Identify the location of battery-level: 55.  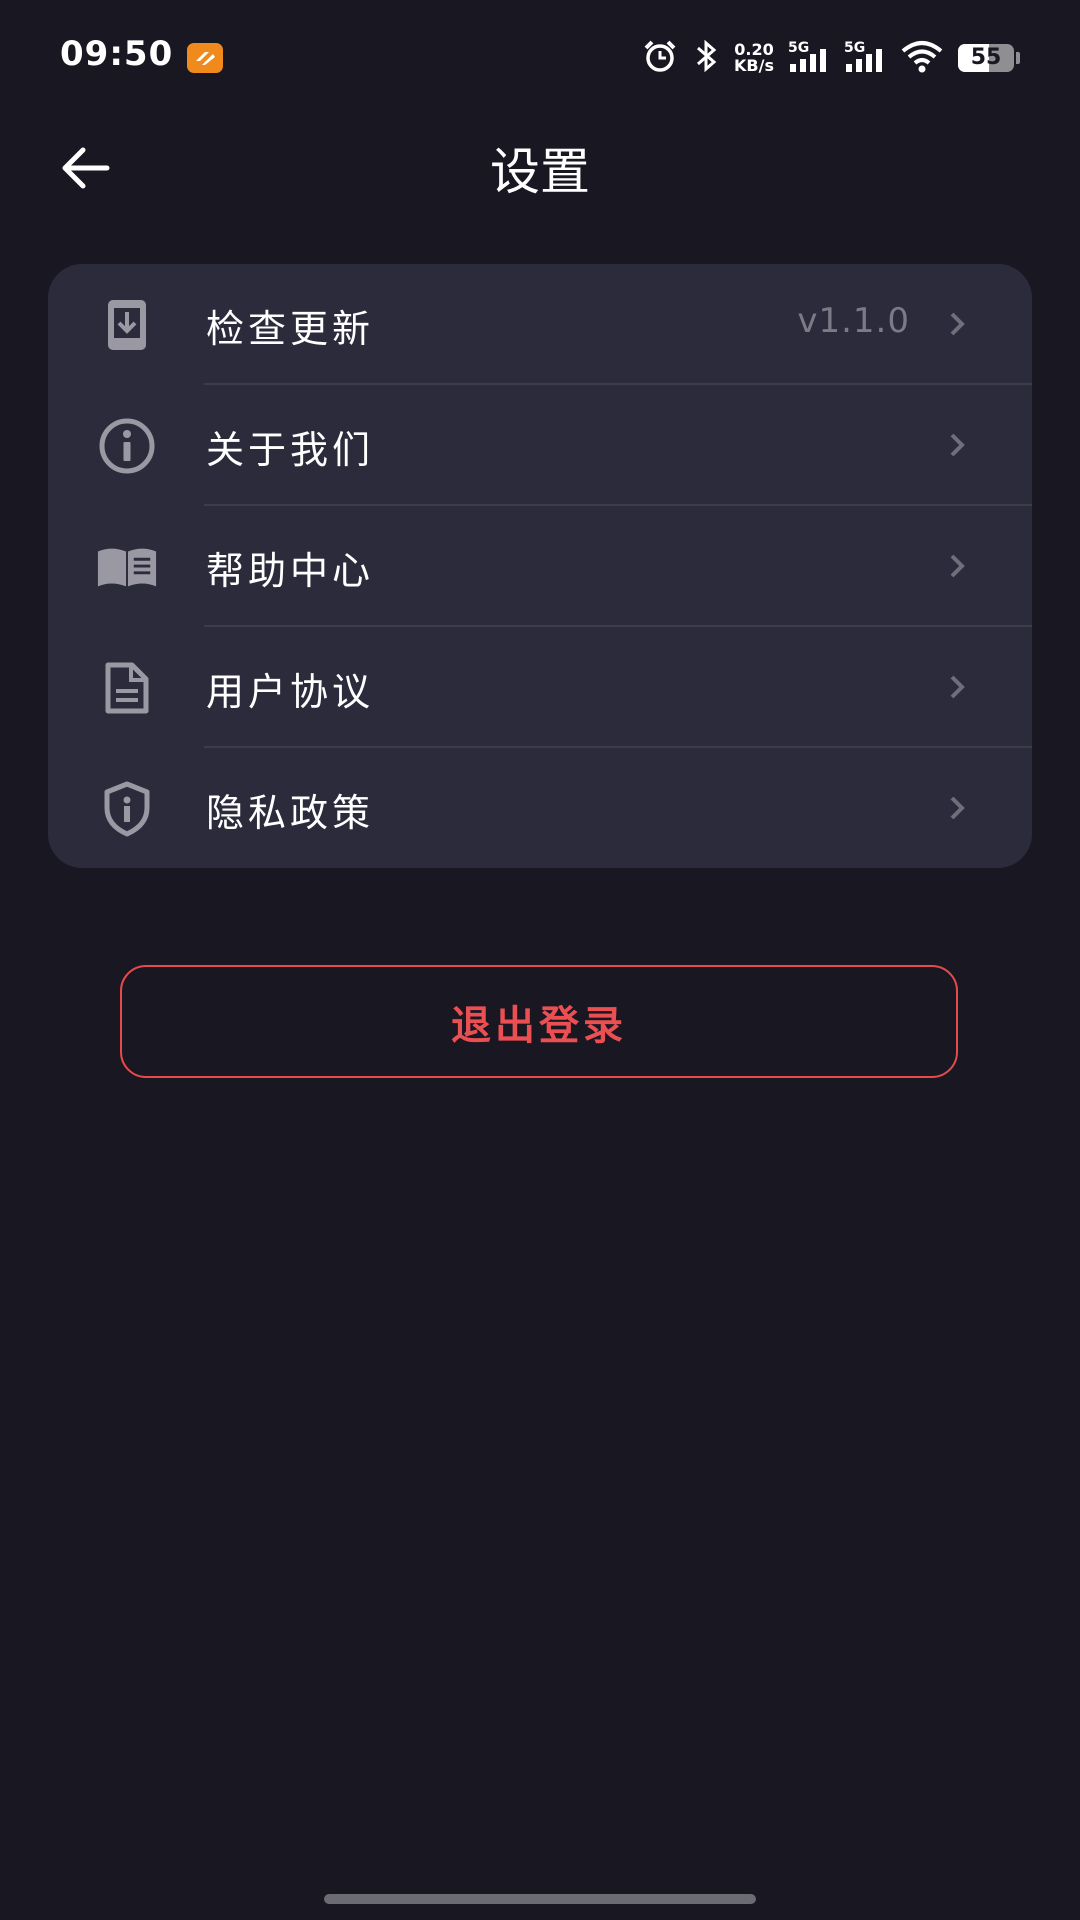
(986, 57).